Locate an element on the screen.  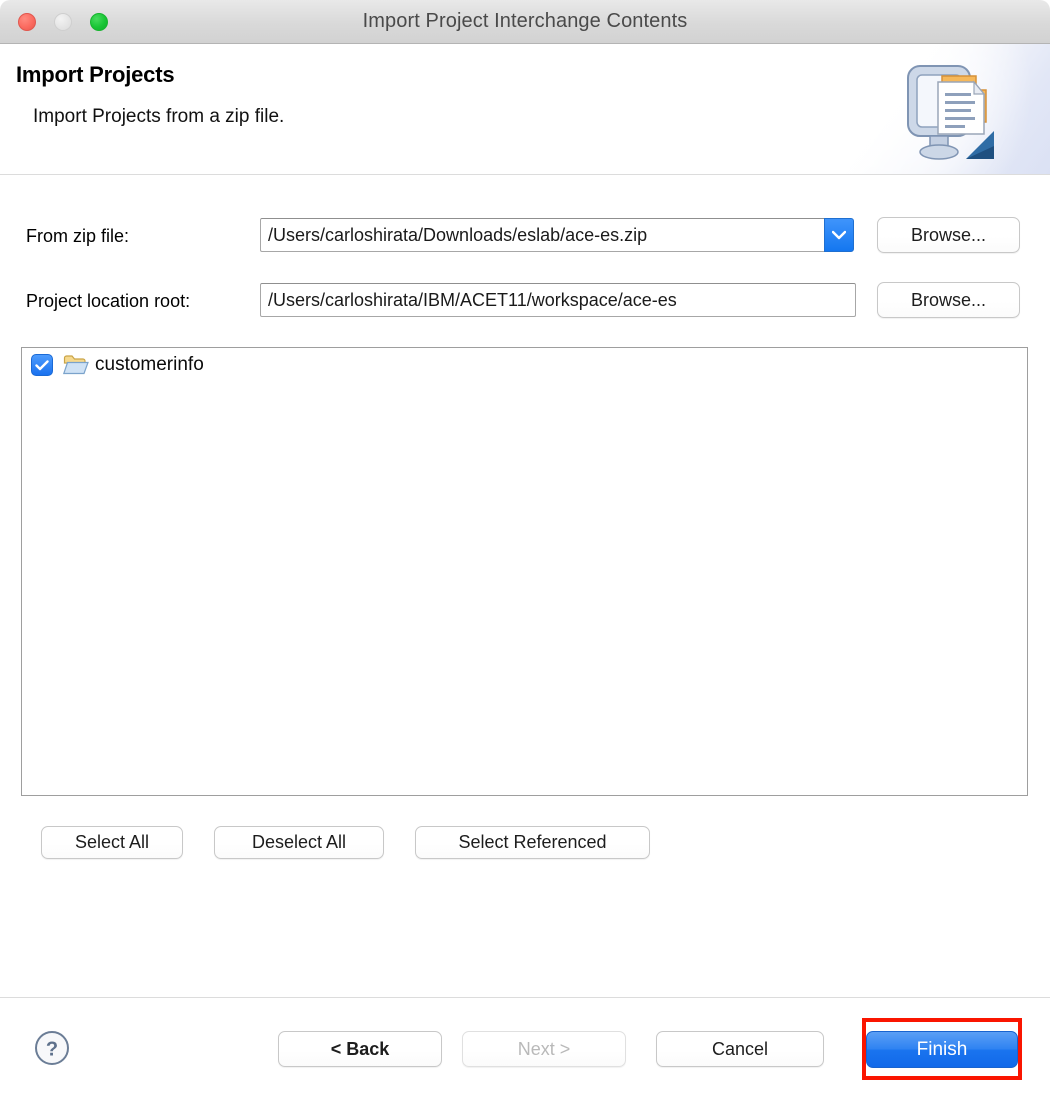
help-icon: ? is located at coordinates (52, 1048).